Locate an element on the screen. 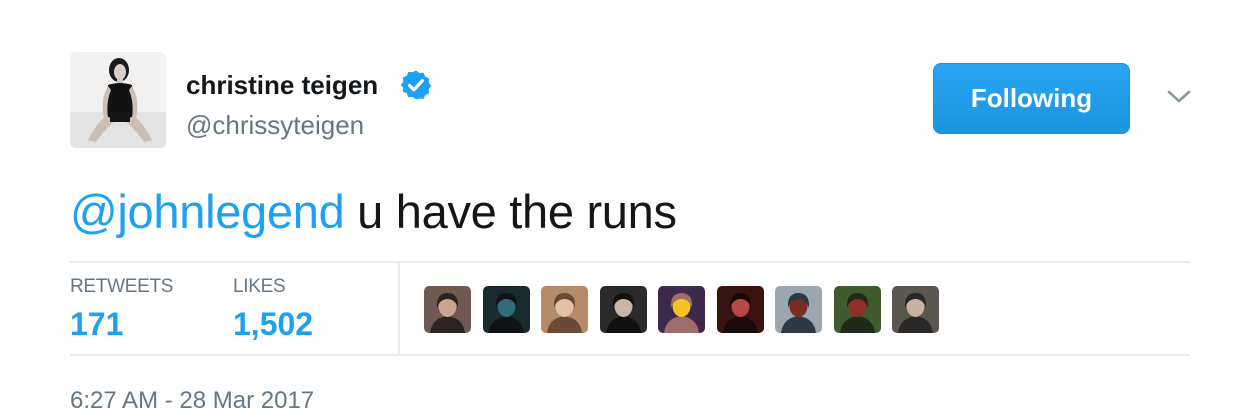 This screenshot has width=1259, height=420. stats-separator is located at coordinates (399, 309).